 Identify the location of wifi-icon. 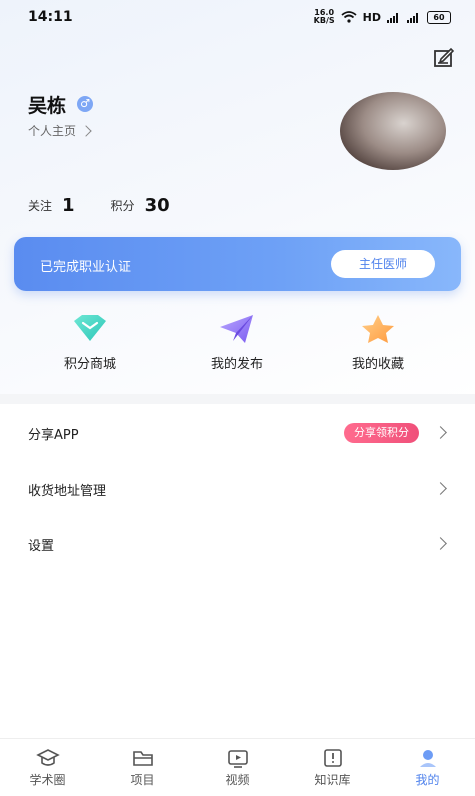
(349, 17).